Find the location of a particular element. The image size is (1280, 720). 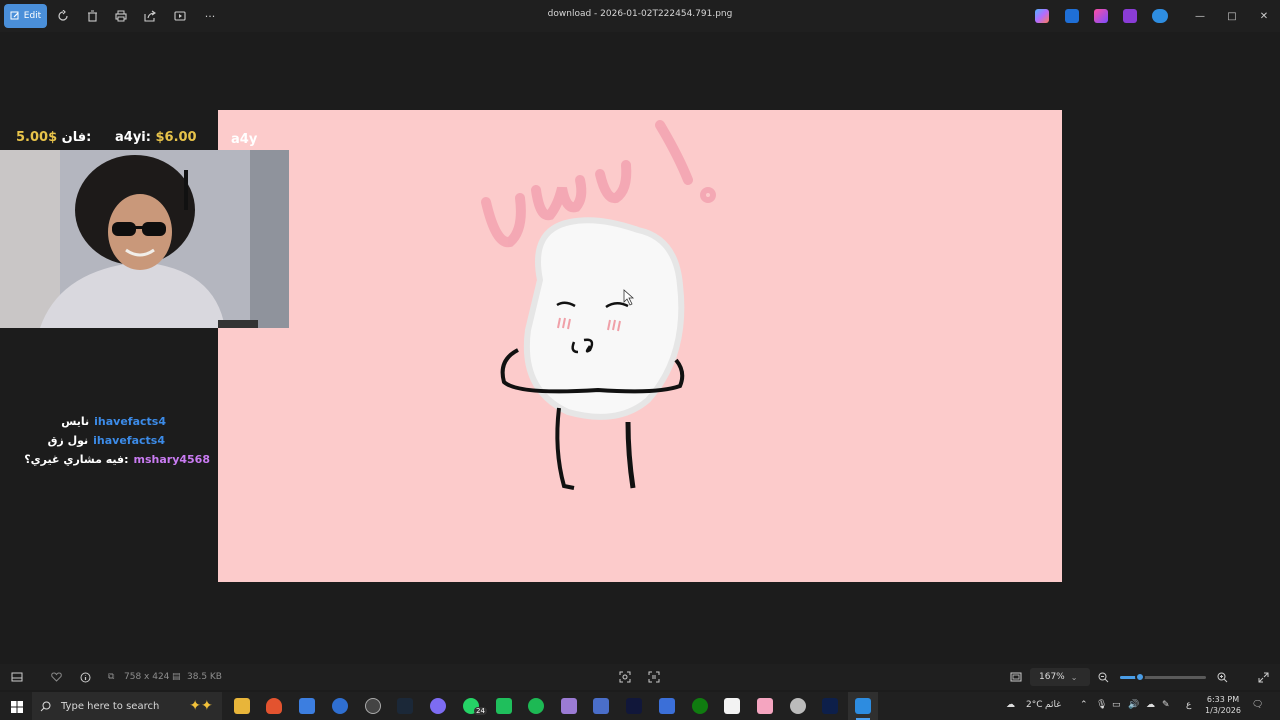

chat-message: نول زق is located at coordinates (68, 440).